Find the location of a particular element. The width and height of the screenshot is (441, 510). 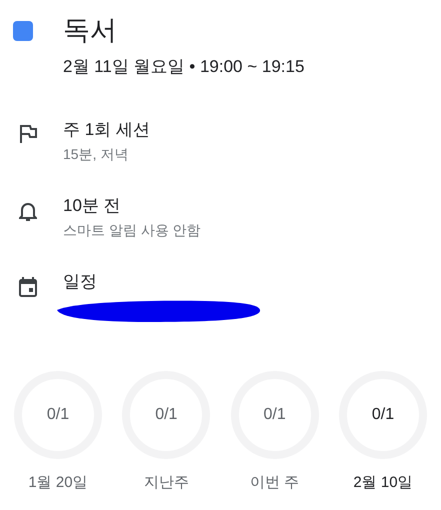

detail-subtitle: 15분, 저녁 is located at coordinates (96, 154).